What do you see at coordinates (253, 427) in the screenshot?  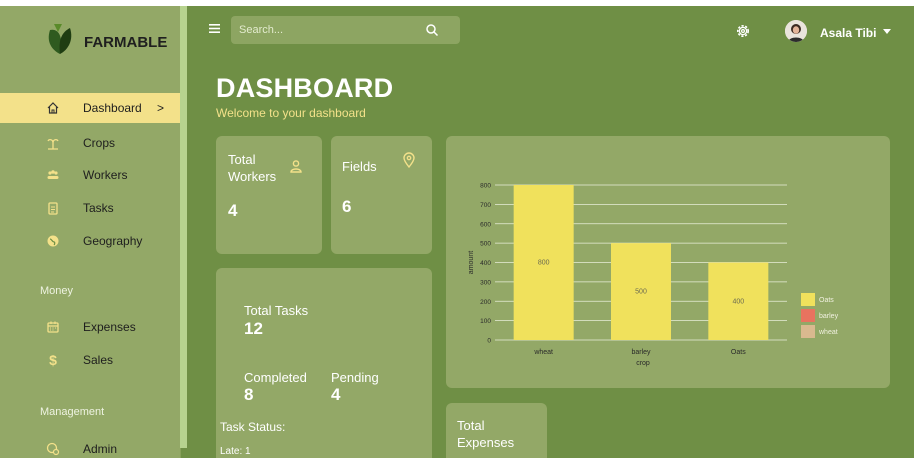 I see `task-status-label: Task Status:` at bounding box center [253, 427].